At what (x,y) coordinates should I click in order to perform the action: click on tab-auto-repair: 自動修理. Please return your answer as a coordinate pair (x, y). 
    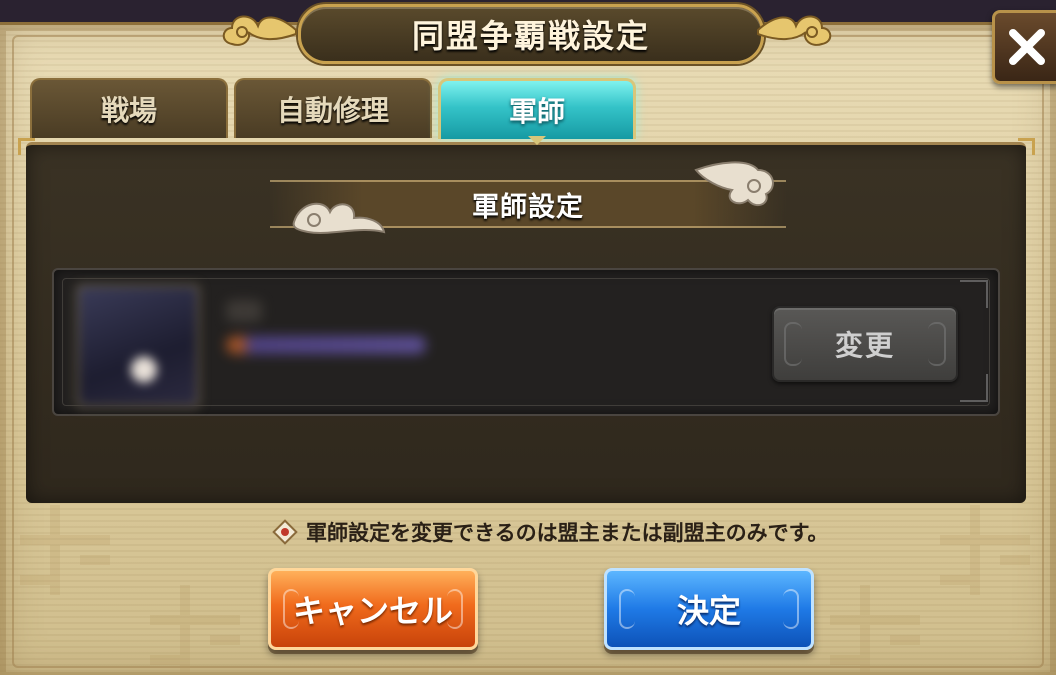
    Looking at the image, I should click on (333, 108).